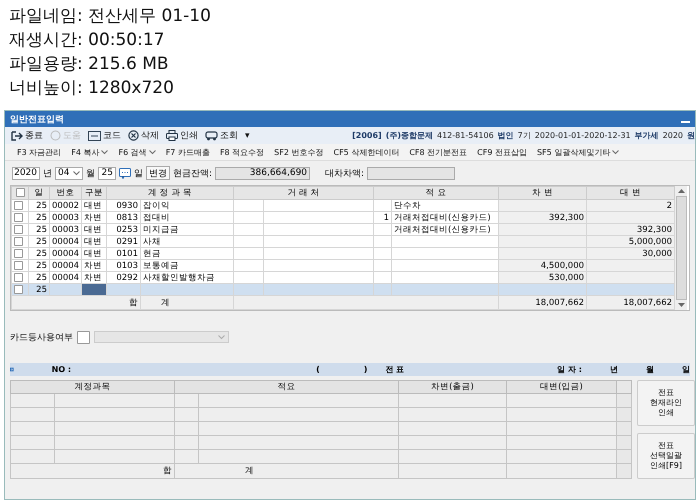 The image size is (700, 501). I want to click on table-cell: 현금, so click(187, 254).